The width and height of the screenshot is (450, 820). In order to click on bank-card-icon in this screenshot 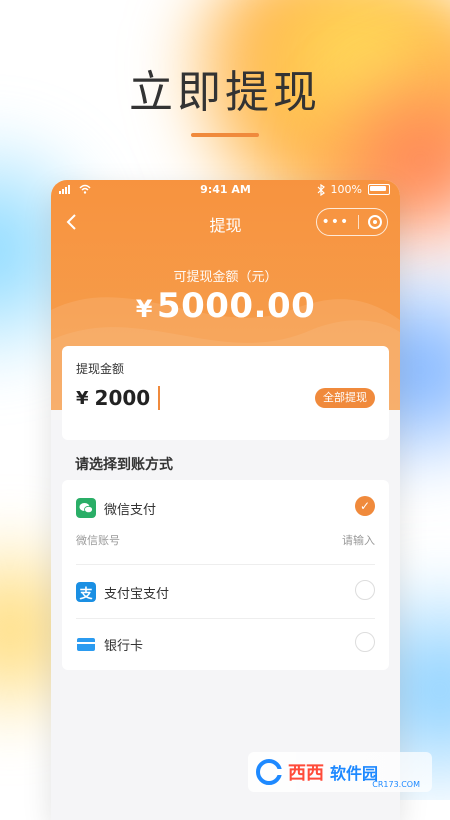, I will do `click(86, 644)`.